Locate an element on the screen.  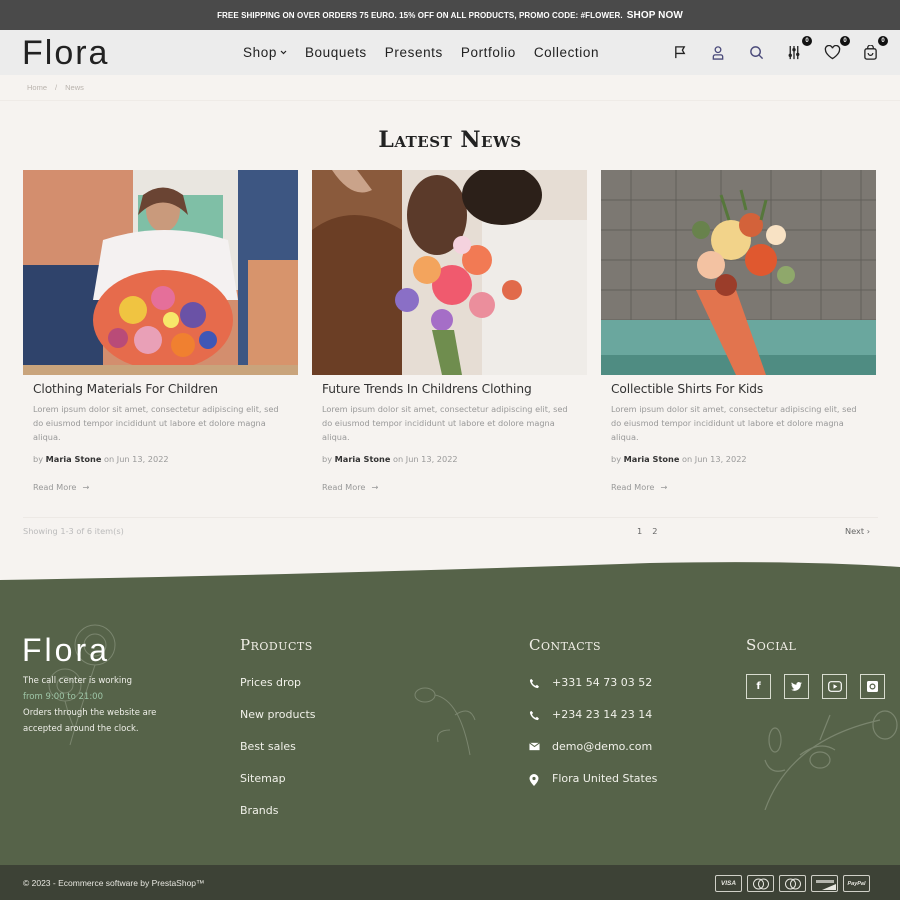
pagination-summary: Showing 1-3 of 6 item(s) is located at coordinates (73, 531).